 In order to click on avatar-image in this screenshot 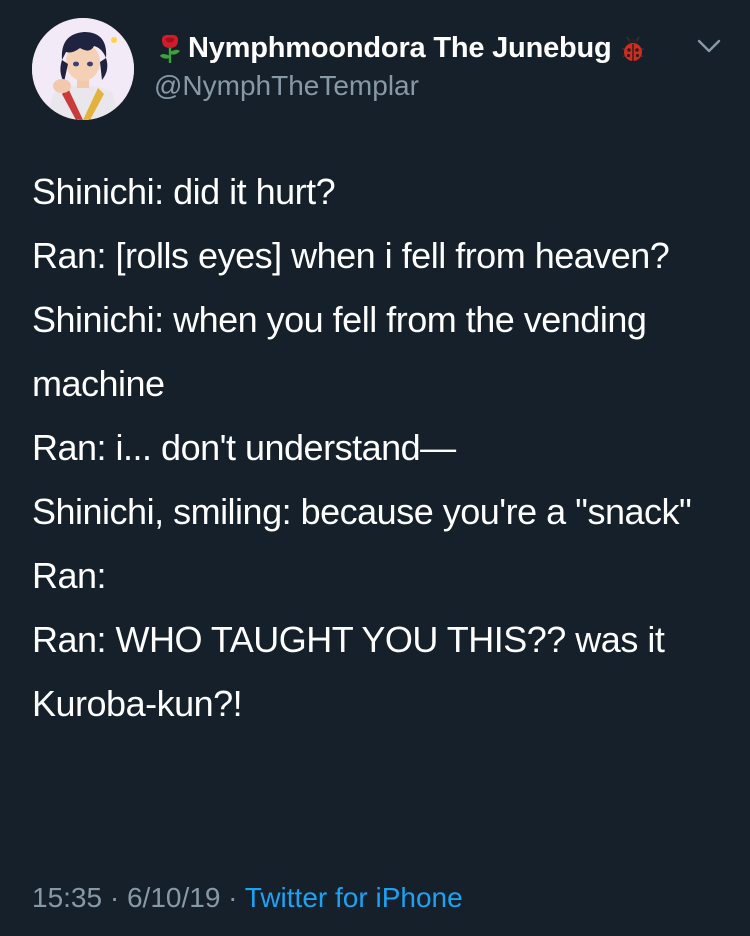, I will do `click(83, 69)`.